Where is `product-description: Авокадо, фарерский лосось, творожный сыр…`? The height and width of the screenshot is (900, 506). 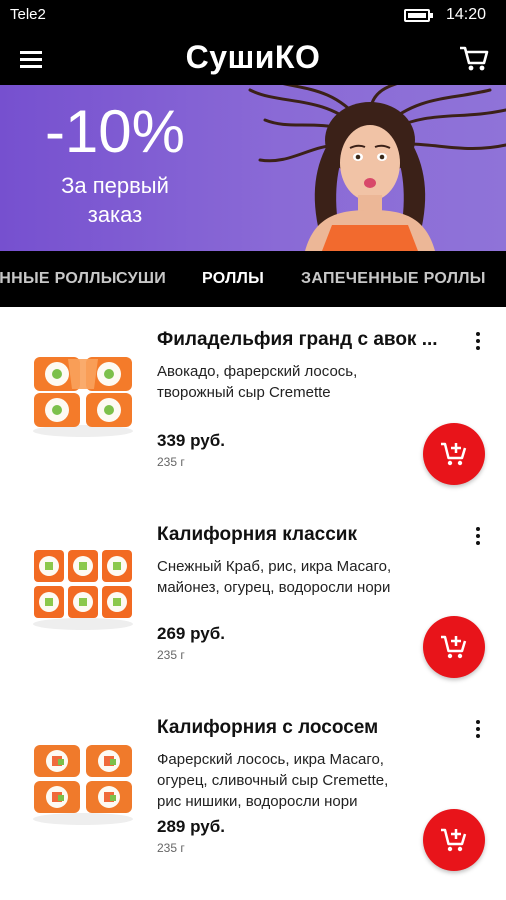 product-description: Авокадо, фарерский лосось, творожный сыр… is located at coordinates (302, 382).